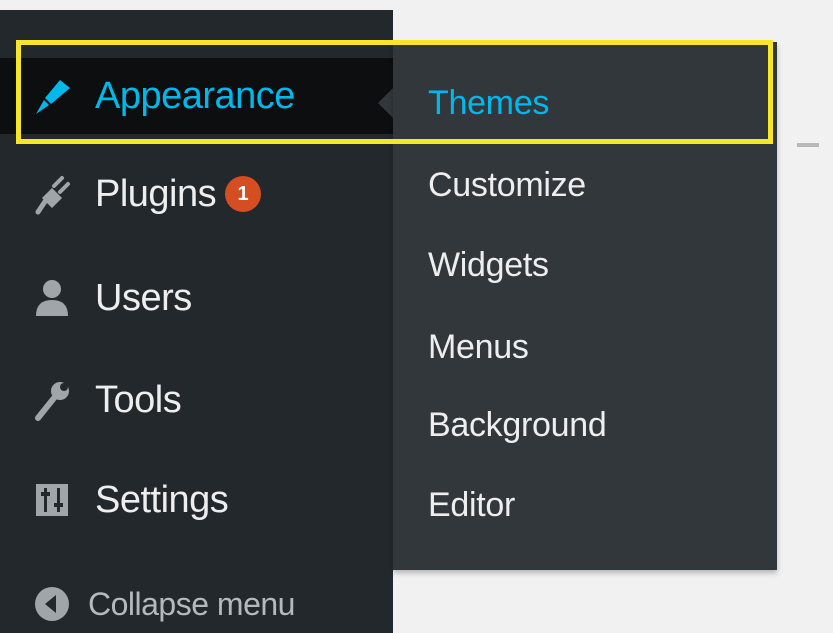 Image resolution: width=833 pixels, height=633 pixels. Describe the element at coordinates (156, 193) in the screenshot. I see `sidebar-item-label: Plugins` at that location.